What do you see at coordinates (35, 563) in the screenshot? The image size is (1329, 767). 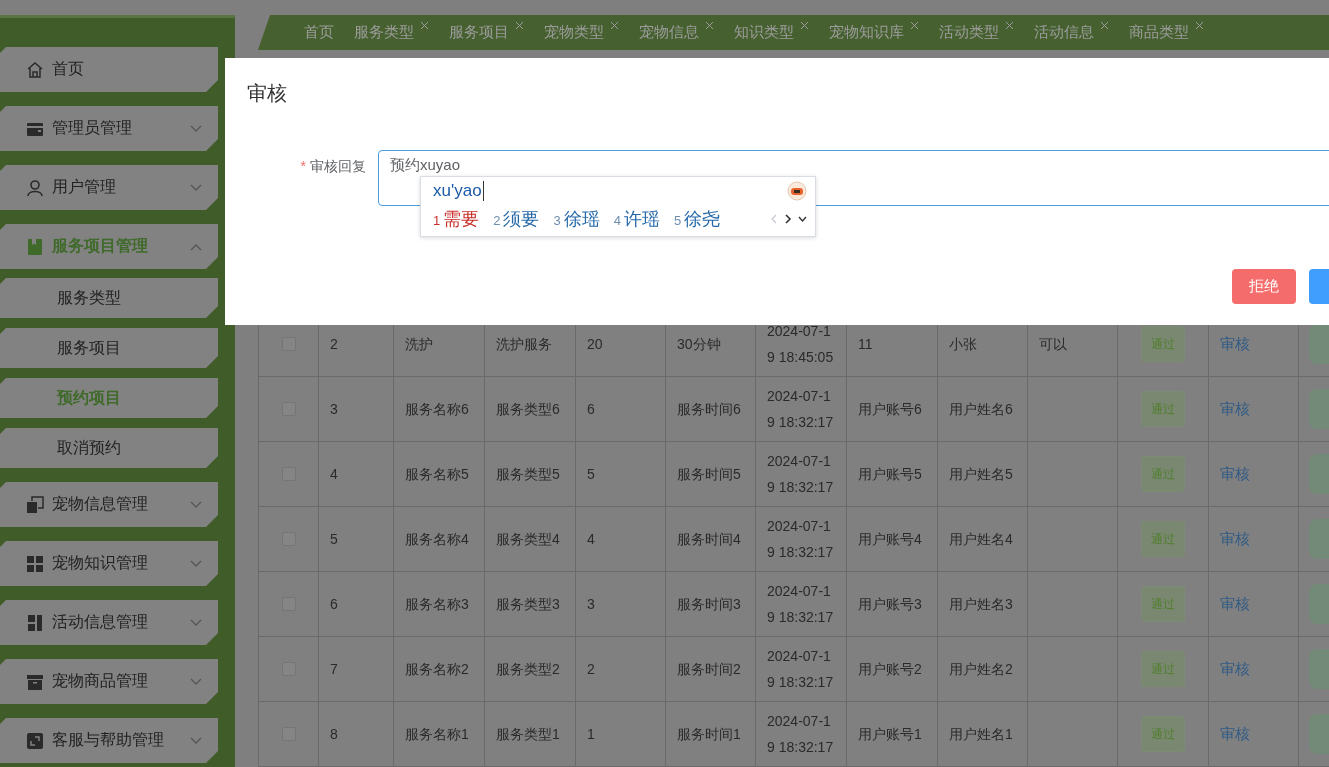 I see `grid-icon` at bounding box center [35, 563].